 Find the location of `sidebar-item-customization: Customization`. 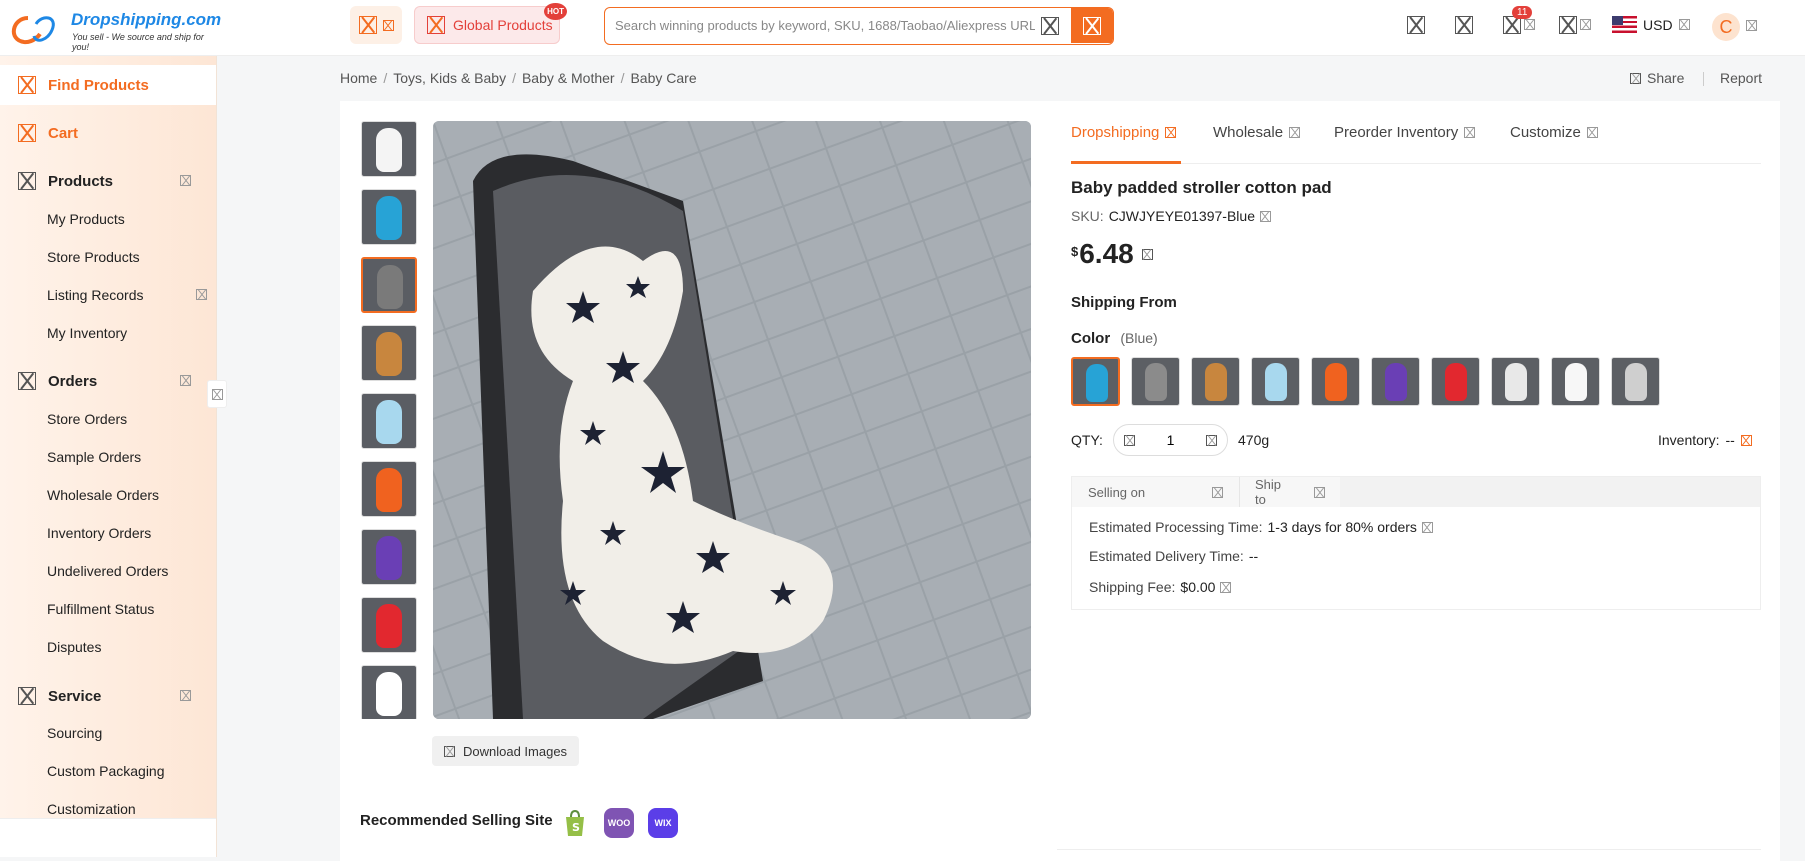

sidebar-item-customization: Customization is located at coordinates (91, 809).